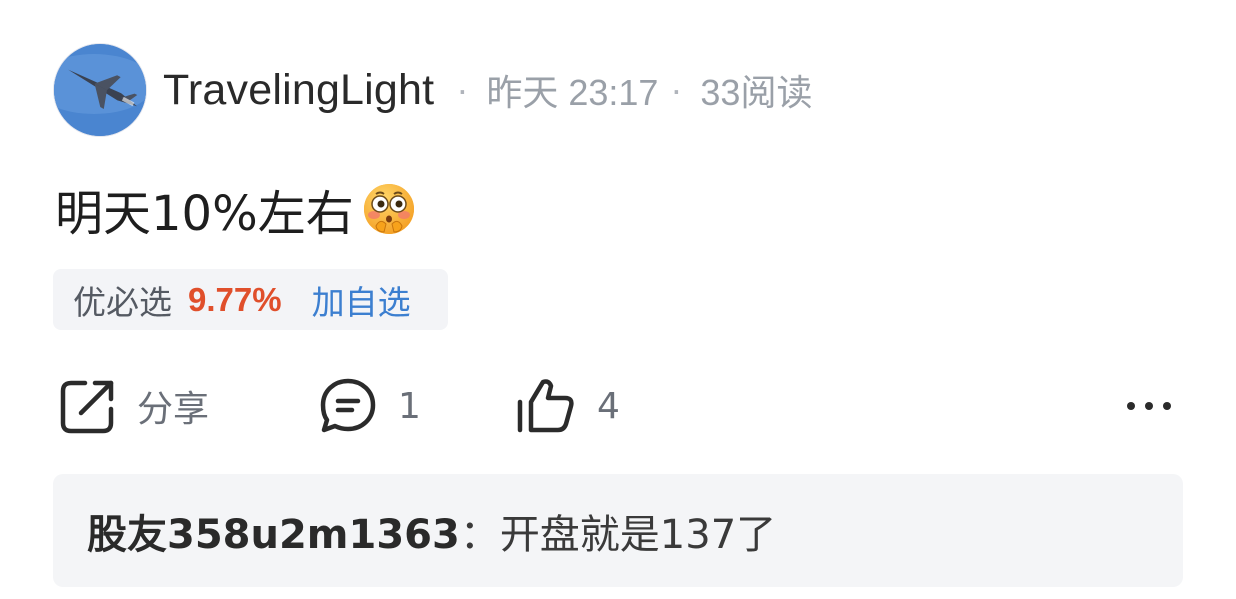 Image resolution: width=1236 pixels, height=599 pixels. What do you see at coordinates (545, 406) in the screenshot?
I see `thumbs-up-icon` at bounding box center [545, 406].